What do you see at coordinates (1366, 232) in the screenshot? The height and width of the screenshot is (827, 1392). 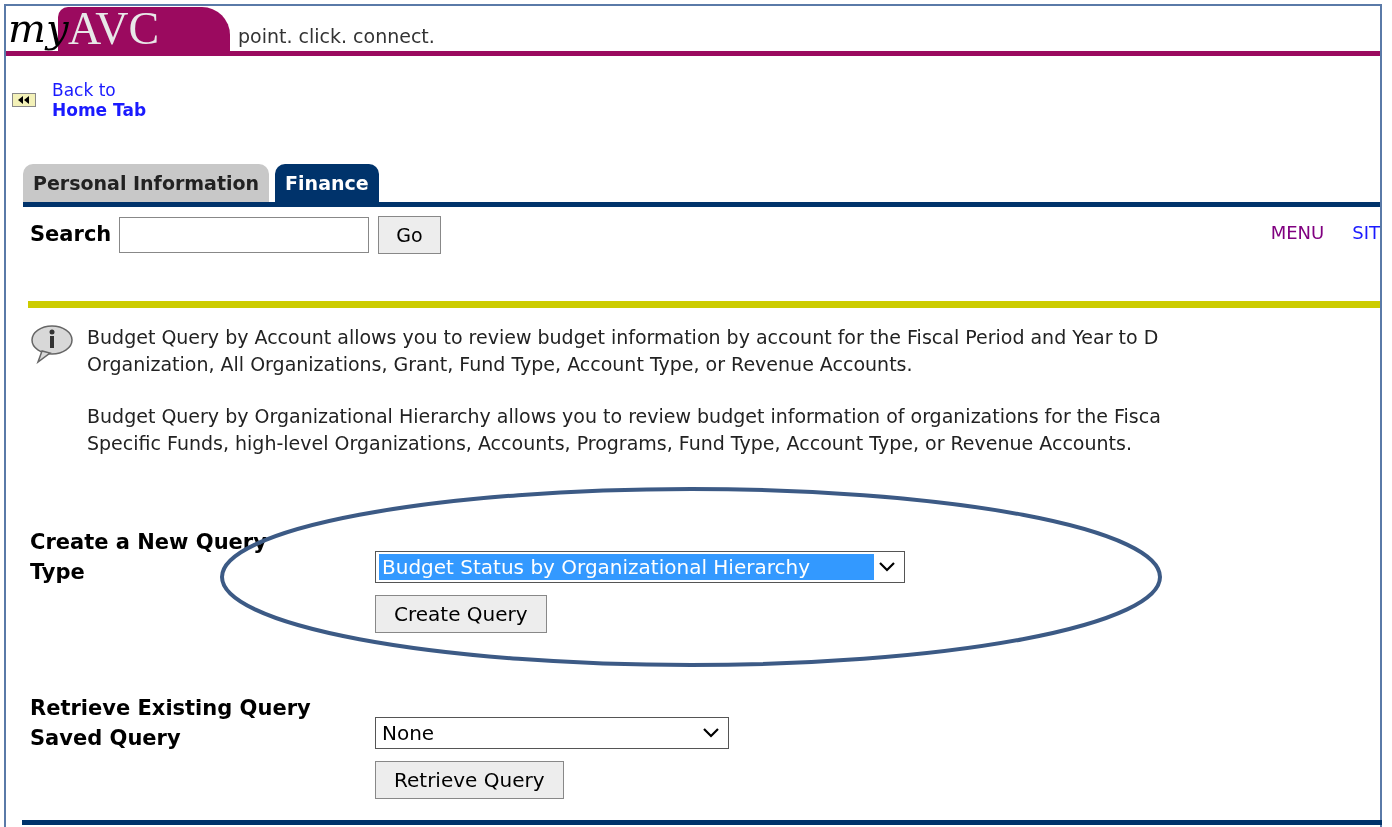 I see `nav-link: SIT` at bounding box center [1366, 232].